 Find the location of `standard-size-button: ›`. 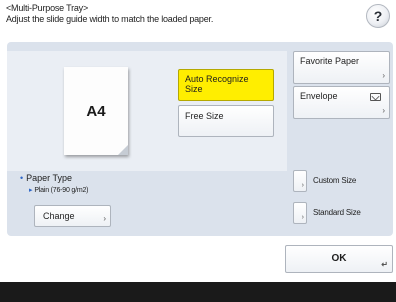

standard-size-button: › is located at coordinates (300, 213).